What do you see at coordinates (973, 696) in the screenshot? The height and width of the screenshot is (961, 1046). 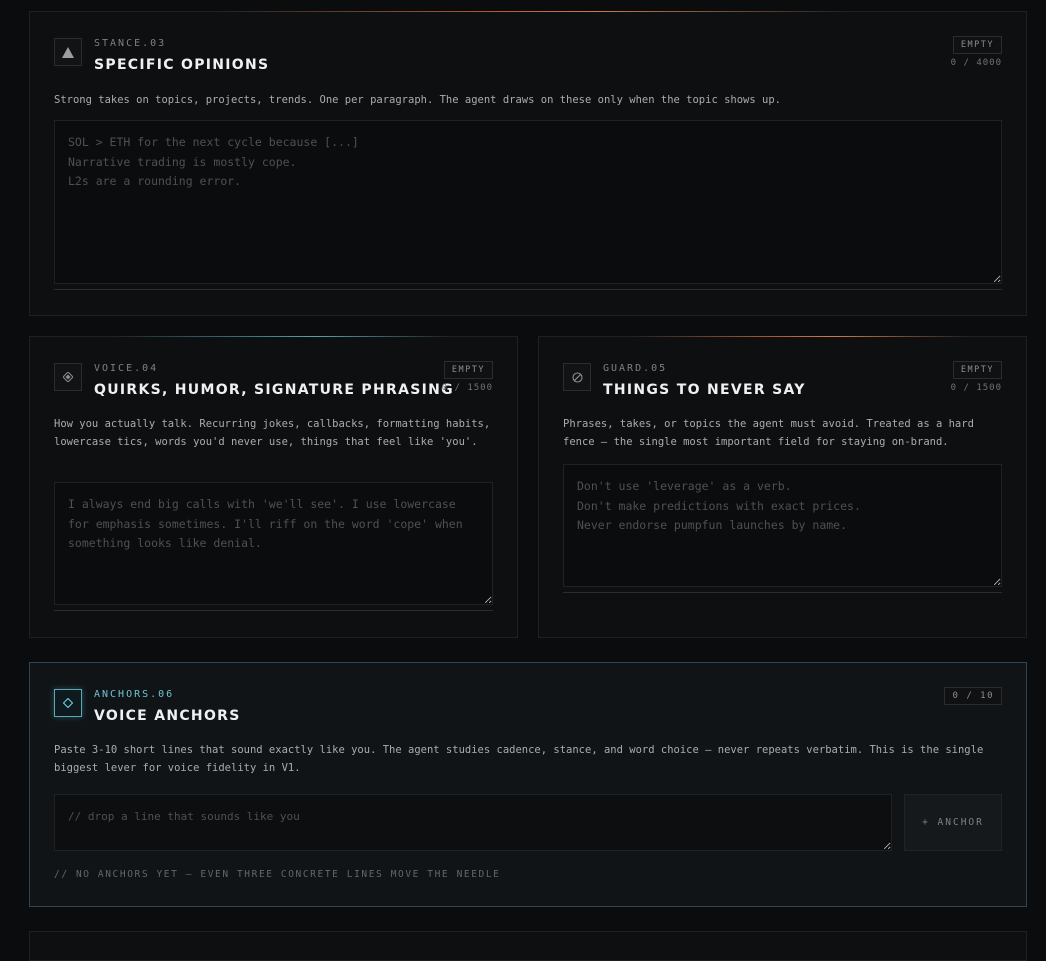 I see `anchor-count: 0 / 10` at bounding box center [973, 696].